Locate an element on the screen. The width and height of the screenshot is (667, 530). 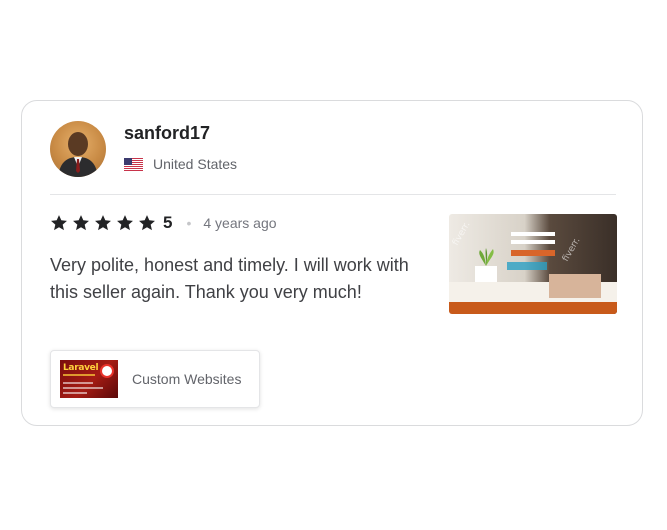
review-attachment-image: fiverr. fiverr. is located at coordinates (533, 264).